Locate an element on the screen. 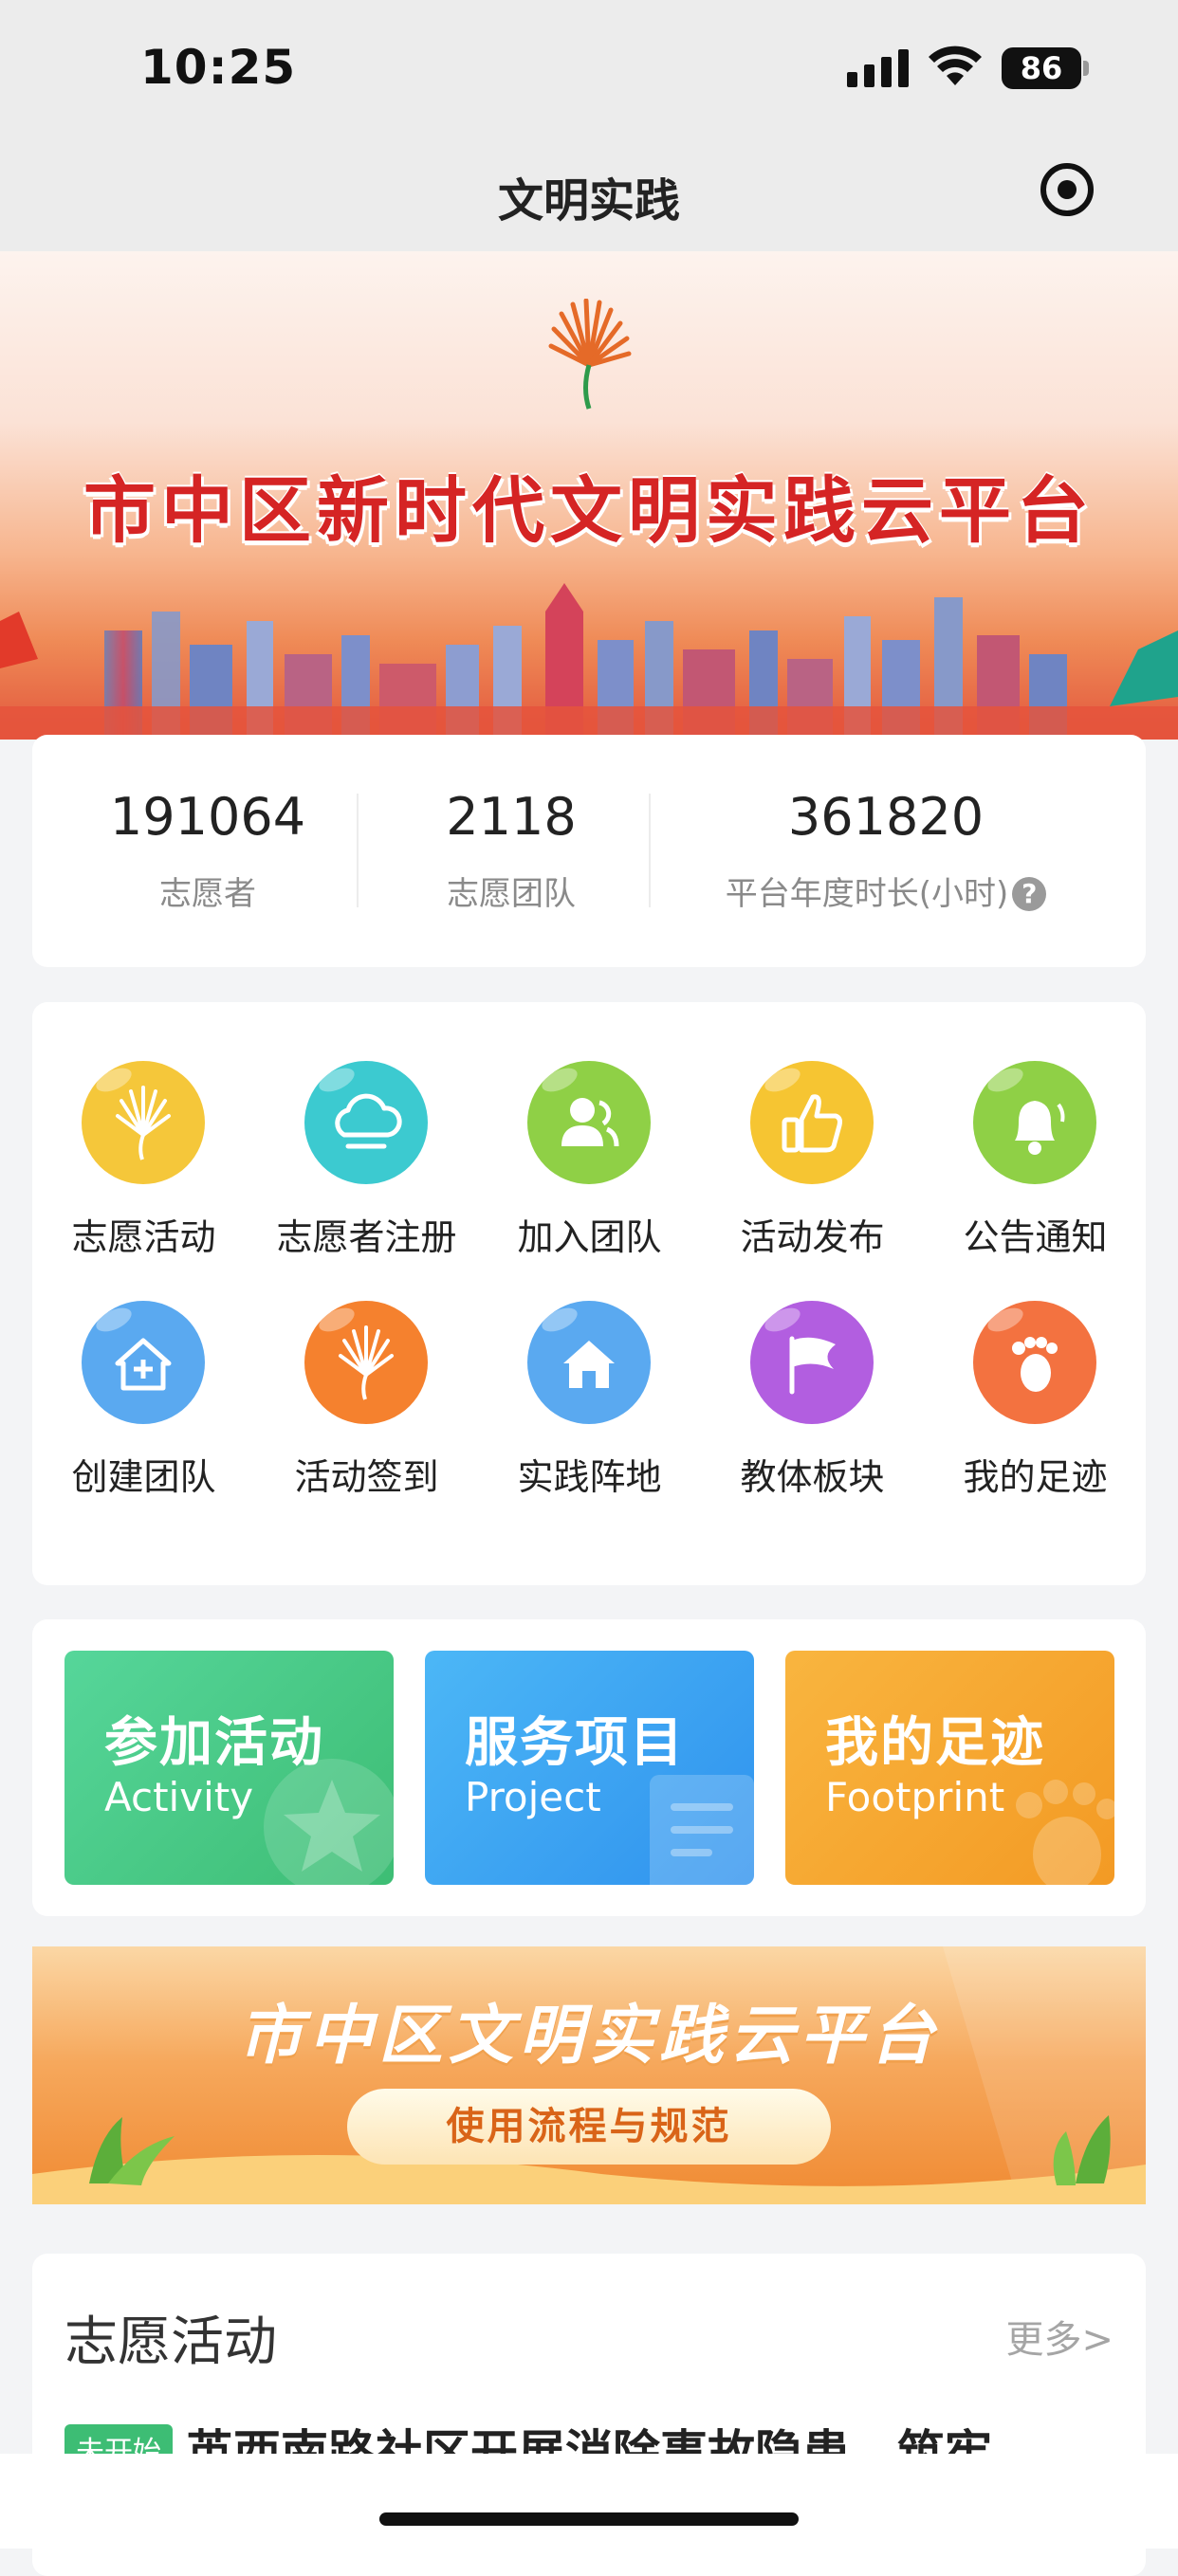 Image resolution: width=1178 pixels, height=2576 pixels. grid-item-publish-activity: 活动发布 is located at coordinates (813, 1160).